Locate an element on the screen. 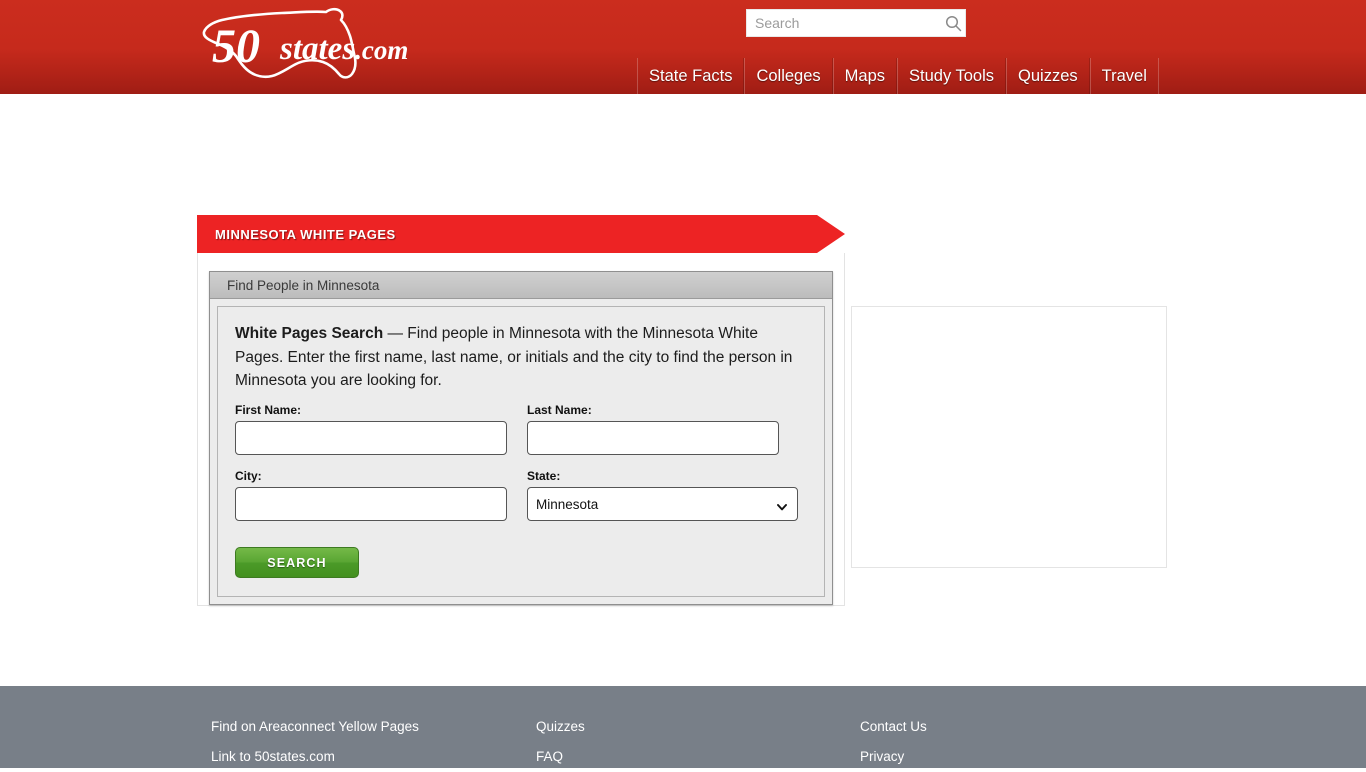 The width and height of the screenshot is (1366, 772). last-name-label: Last Name: is located at coordinates (559, 410).